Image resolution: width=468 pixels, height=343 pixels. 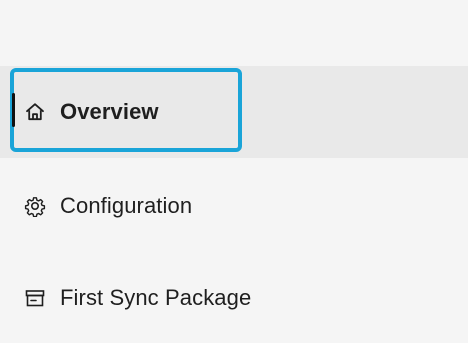 What do you see at coordinates (13, 110) in the screenshot?
I see `selected-item-indicator` at bounding box center [13, 110].